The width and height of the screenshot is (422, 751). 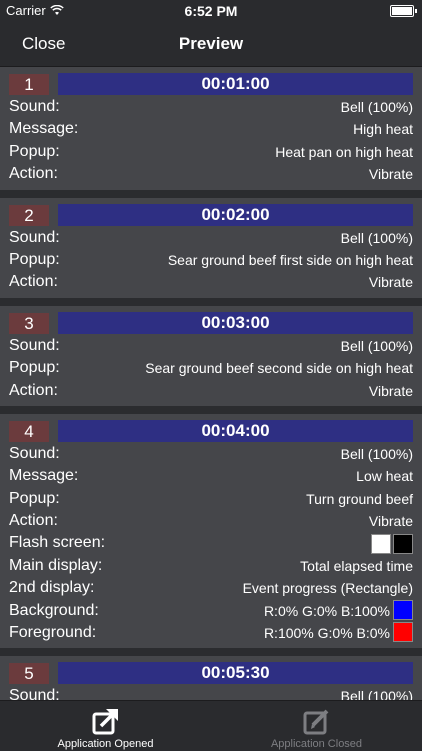 I want to click on event-detail-row: Popup: Heat pan on high heat, so click(x=211, y=152).